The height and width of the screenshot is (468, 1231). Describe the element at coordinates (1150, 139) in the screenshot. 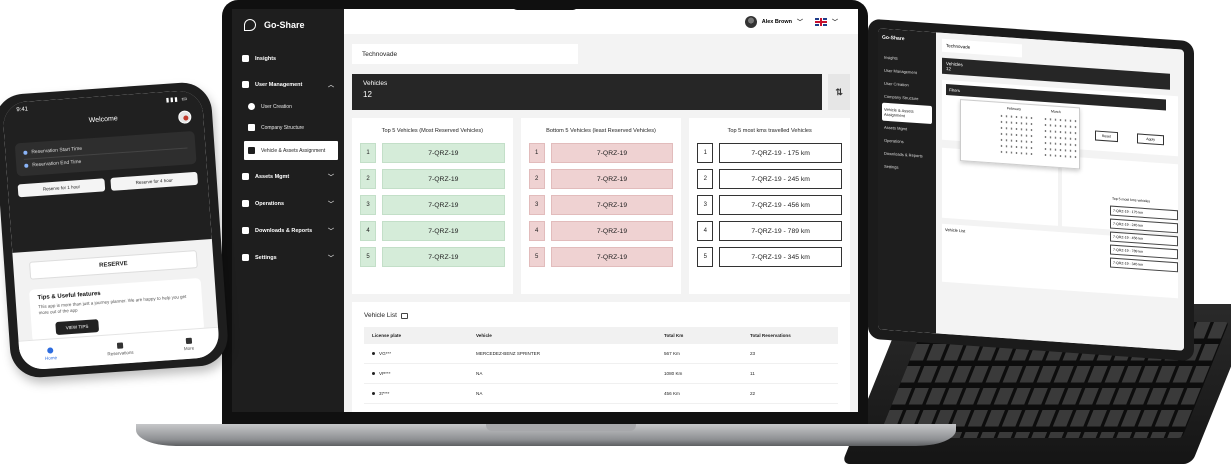

I see `tablet-apply-button: Apply` at that location.